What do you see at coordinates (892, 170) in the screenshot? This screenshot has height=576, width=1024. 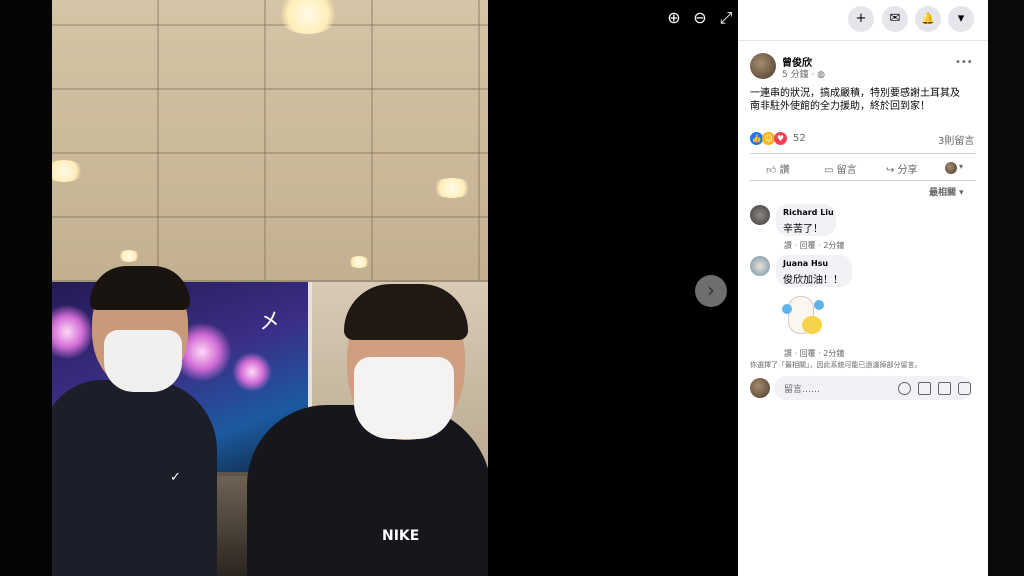 I see `share-icon: ↪` at bounding box center [892, 170].